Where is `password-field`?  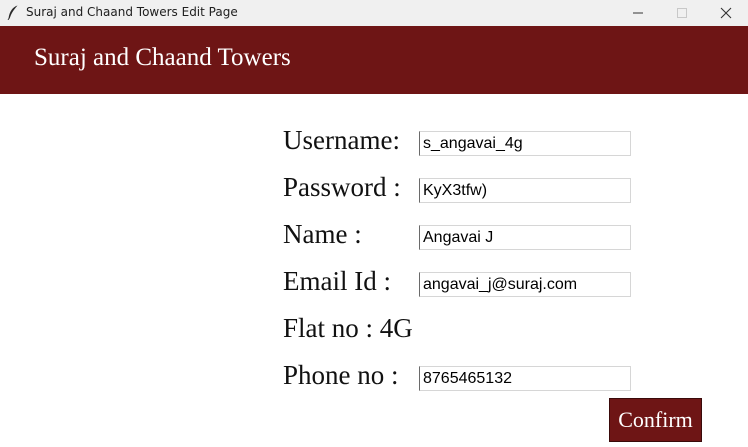 password-field is located at coordinates (525, 190).